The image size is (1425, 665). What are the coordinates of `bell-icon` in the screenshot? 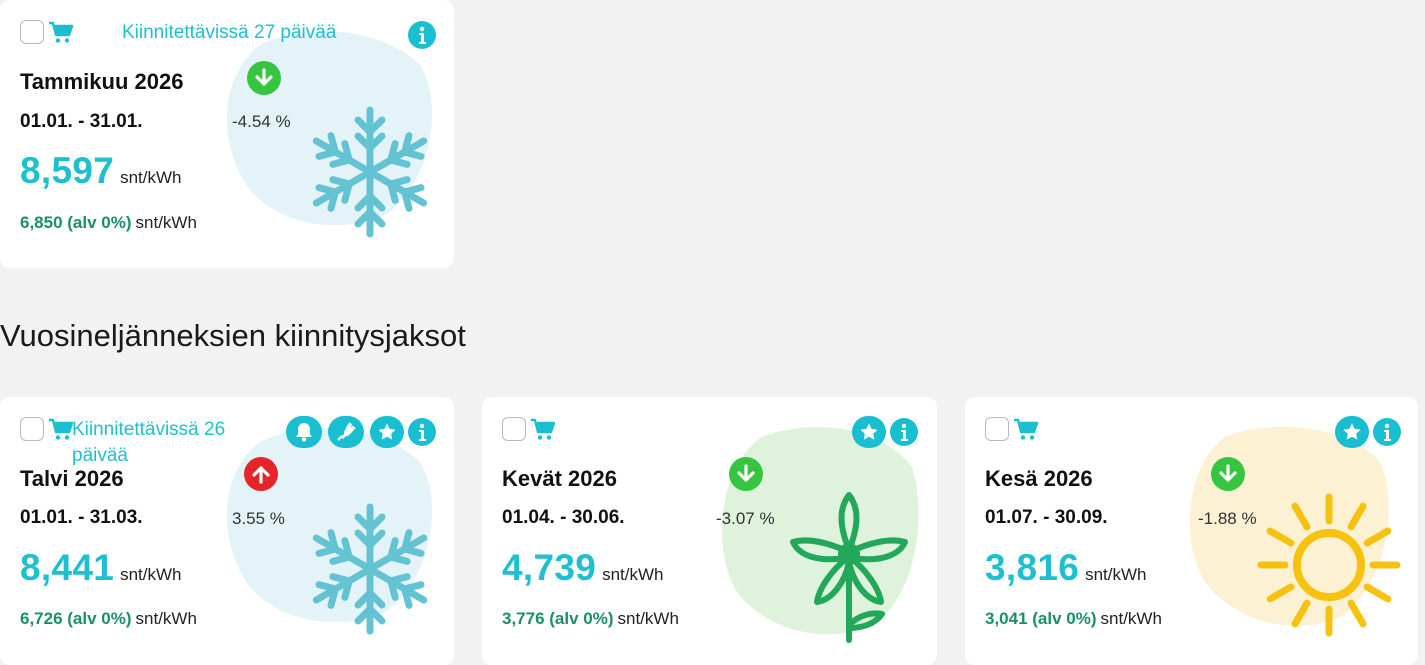 It's located at (304, 432).